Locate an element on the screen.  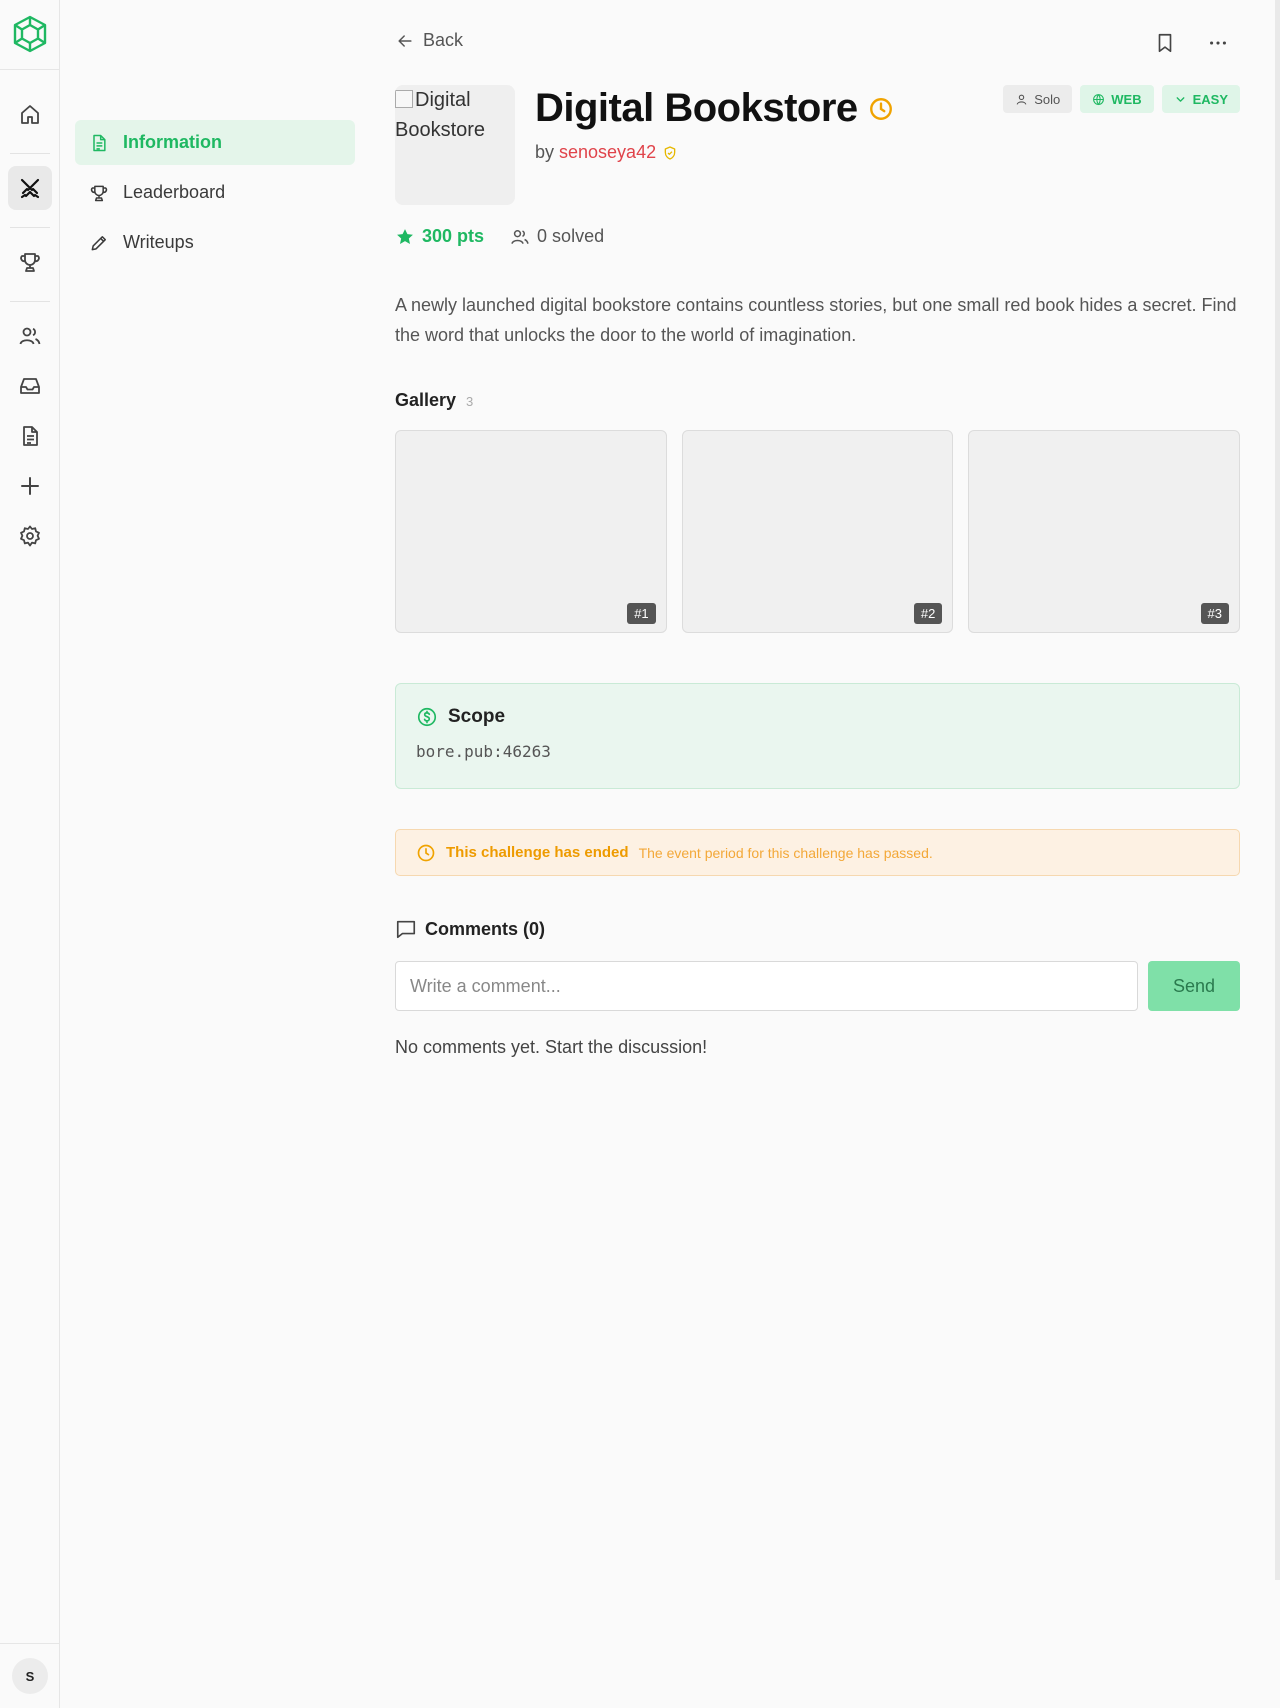
gallery-image: #3 is located at coordinates (1104, 531).